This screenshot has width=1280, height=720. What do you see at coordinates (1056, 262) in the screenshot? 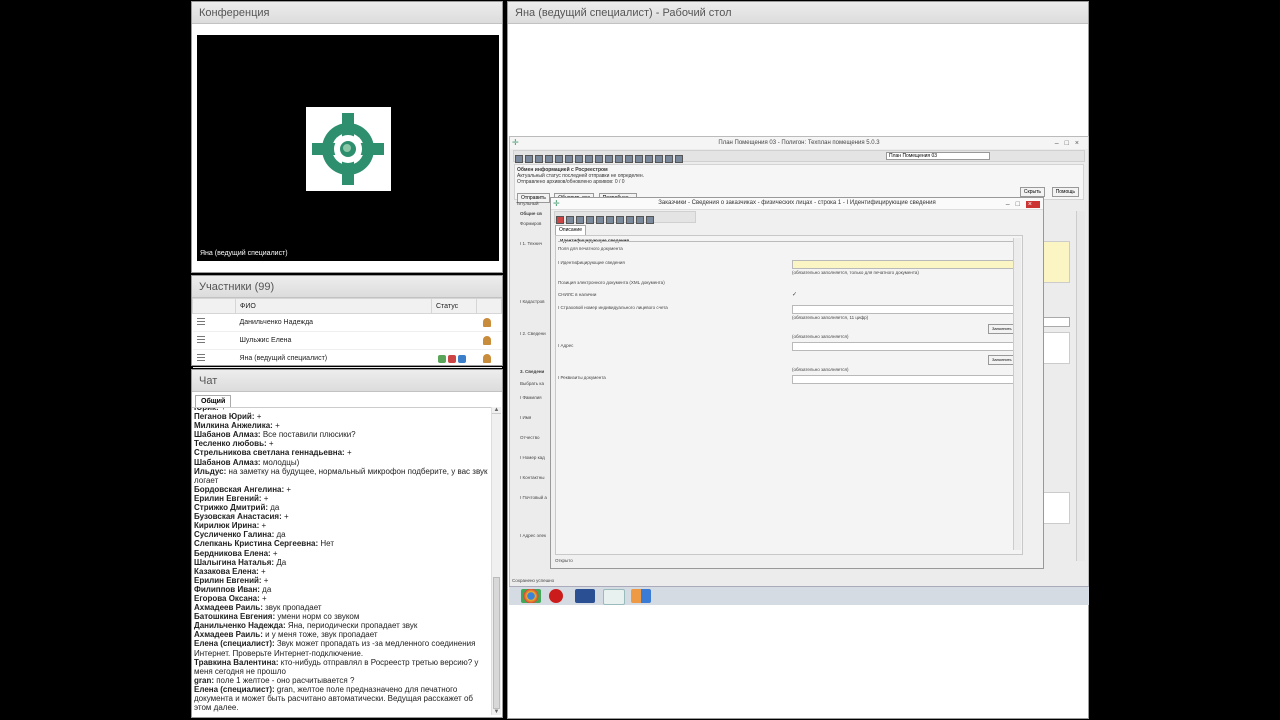
I see `background-yellow-field` at bounding box center [1056, 262].